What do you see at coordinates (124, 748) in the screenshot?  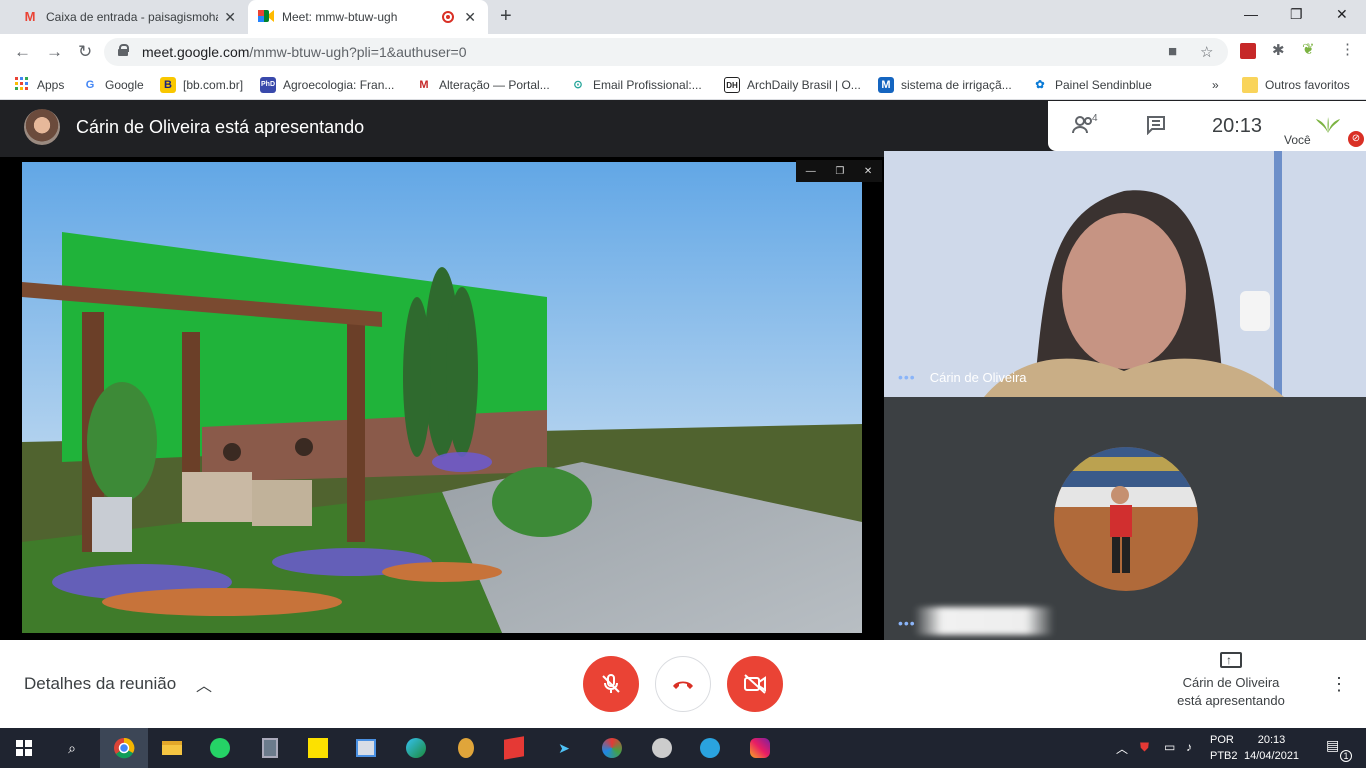 I see `chrome-icon` at bounding box center [124, 748].